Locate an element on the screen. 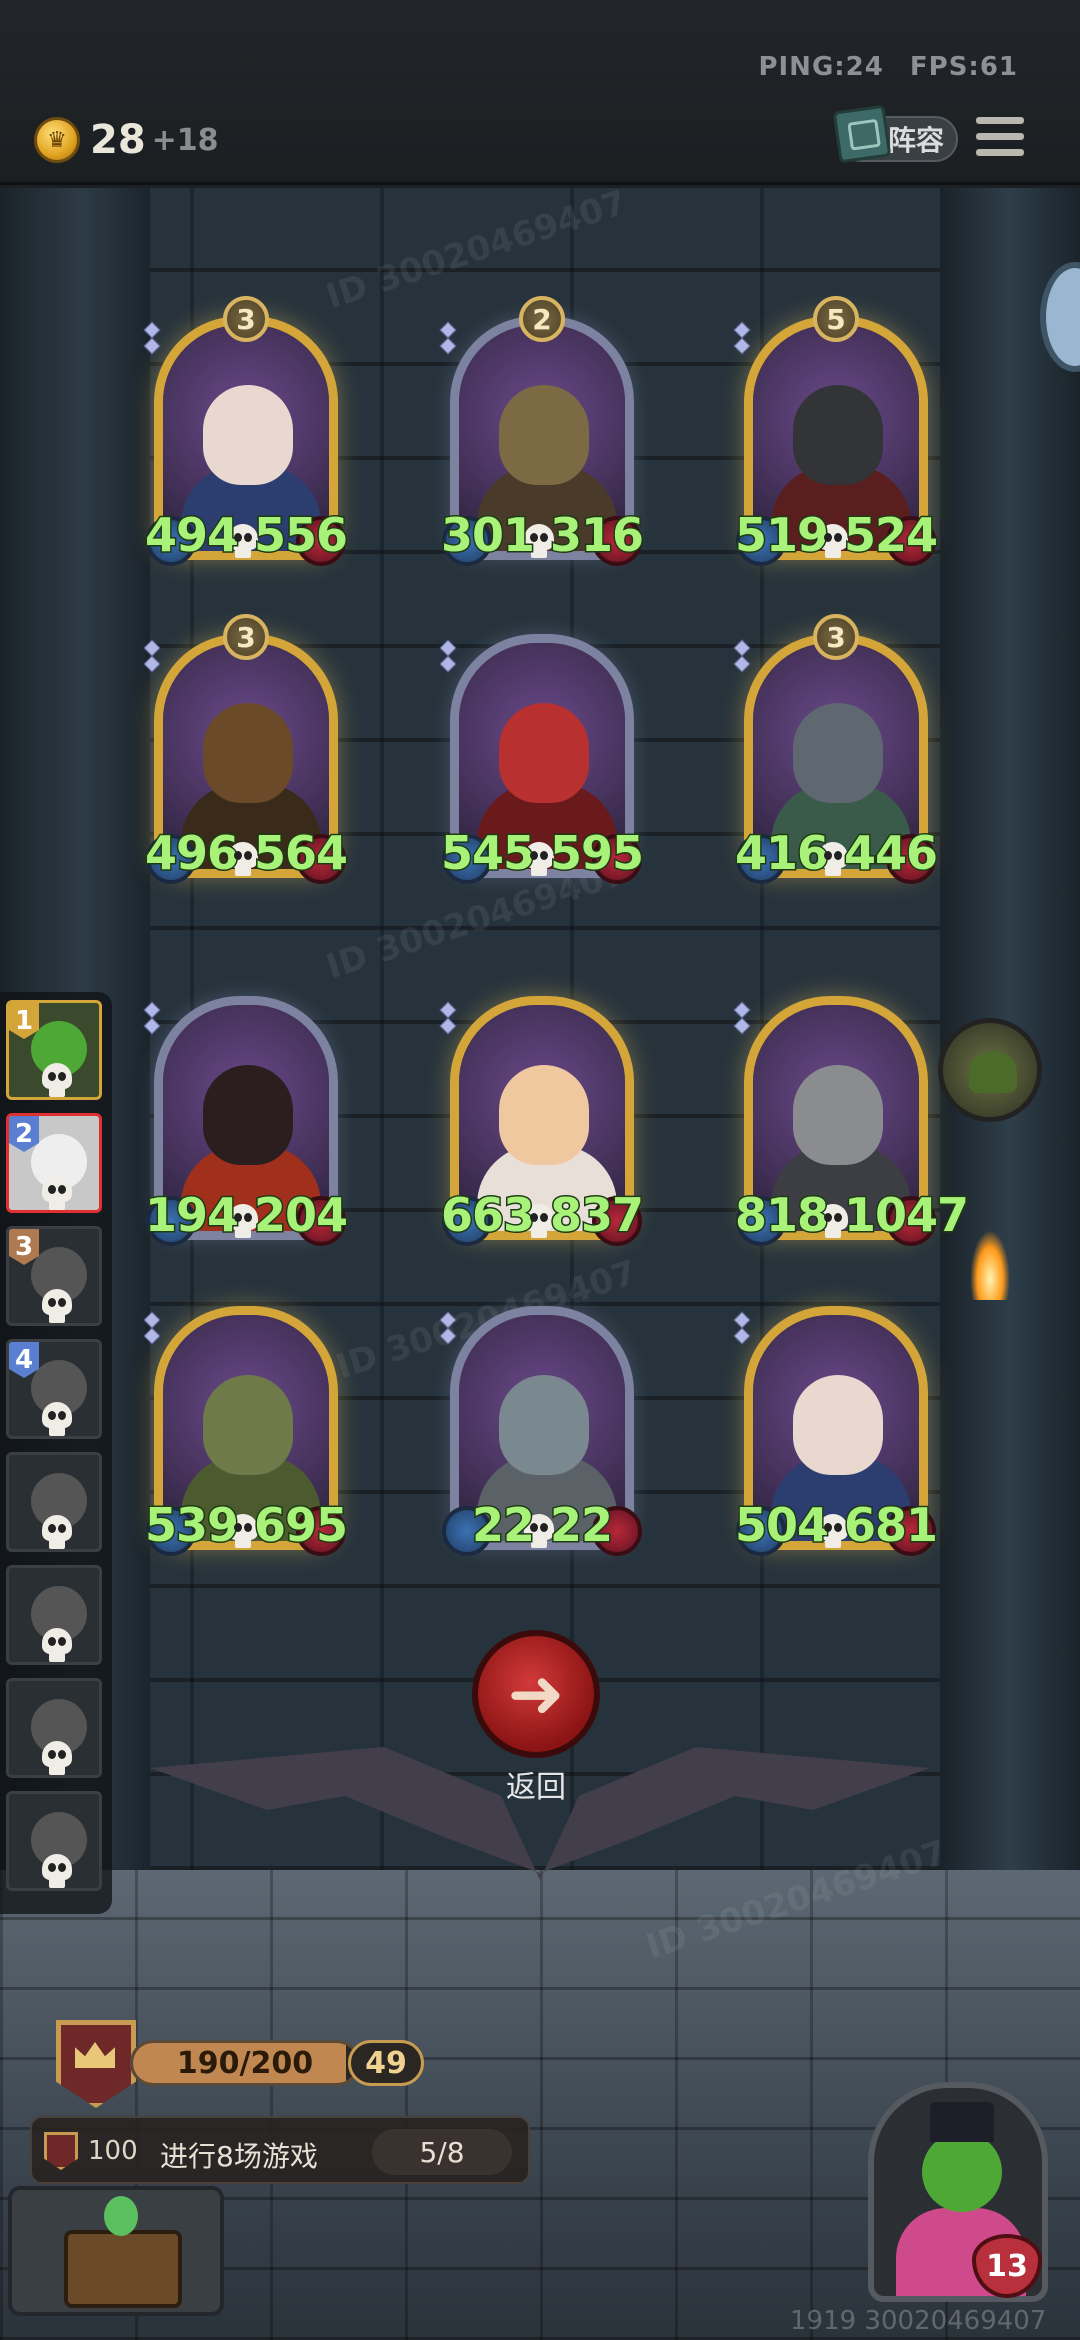 This screenshot has width=1080, height=2340. minion-card: 504 681 is located at coordinates (836, 1435).